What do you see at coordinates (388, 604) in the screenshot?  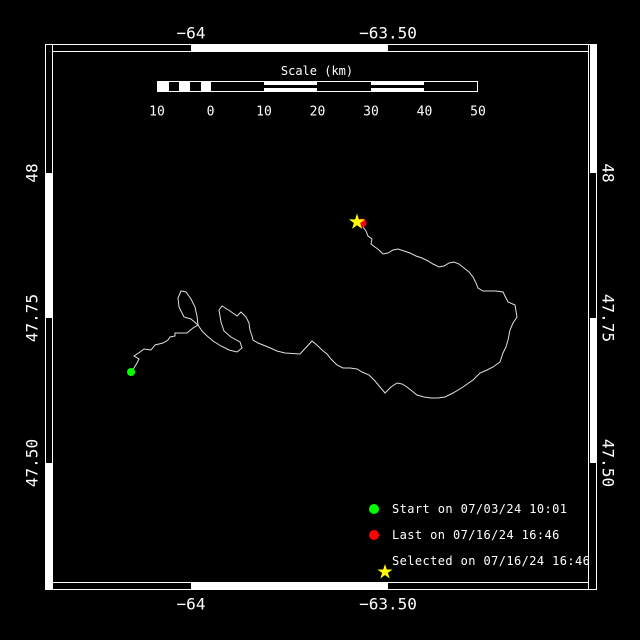 I see `axis-tick-label-bottom: −63.50` at bounding box center [388, 604].